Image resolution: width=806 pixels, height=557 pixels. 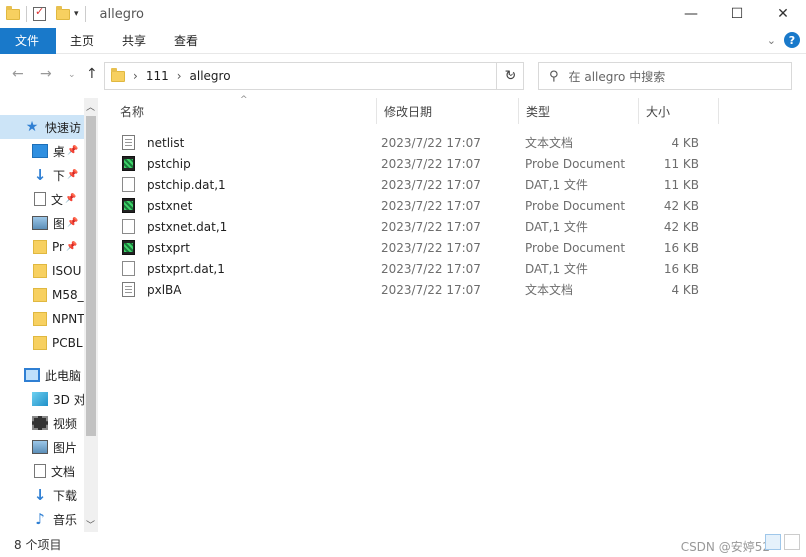 I want to click on expand-ribbon-chevron-icon: ⌄, so click(x=771, y=40).